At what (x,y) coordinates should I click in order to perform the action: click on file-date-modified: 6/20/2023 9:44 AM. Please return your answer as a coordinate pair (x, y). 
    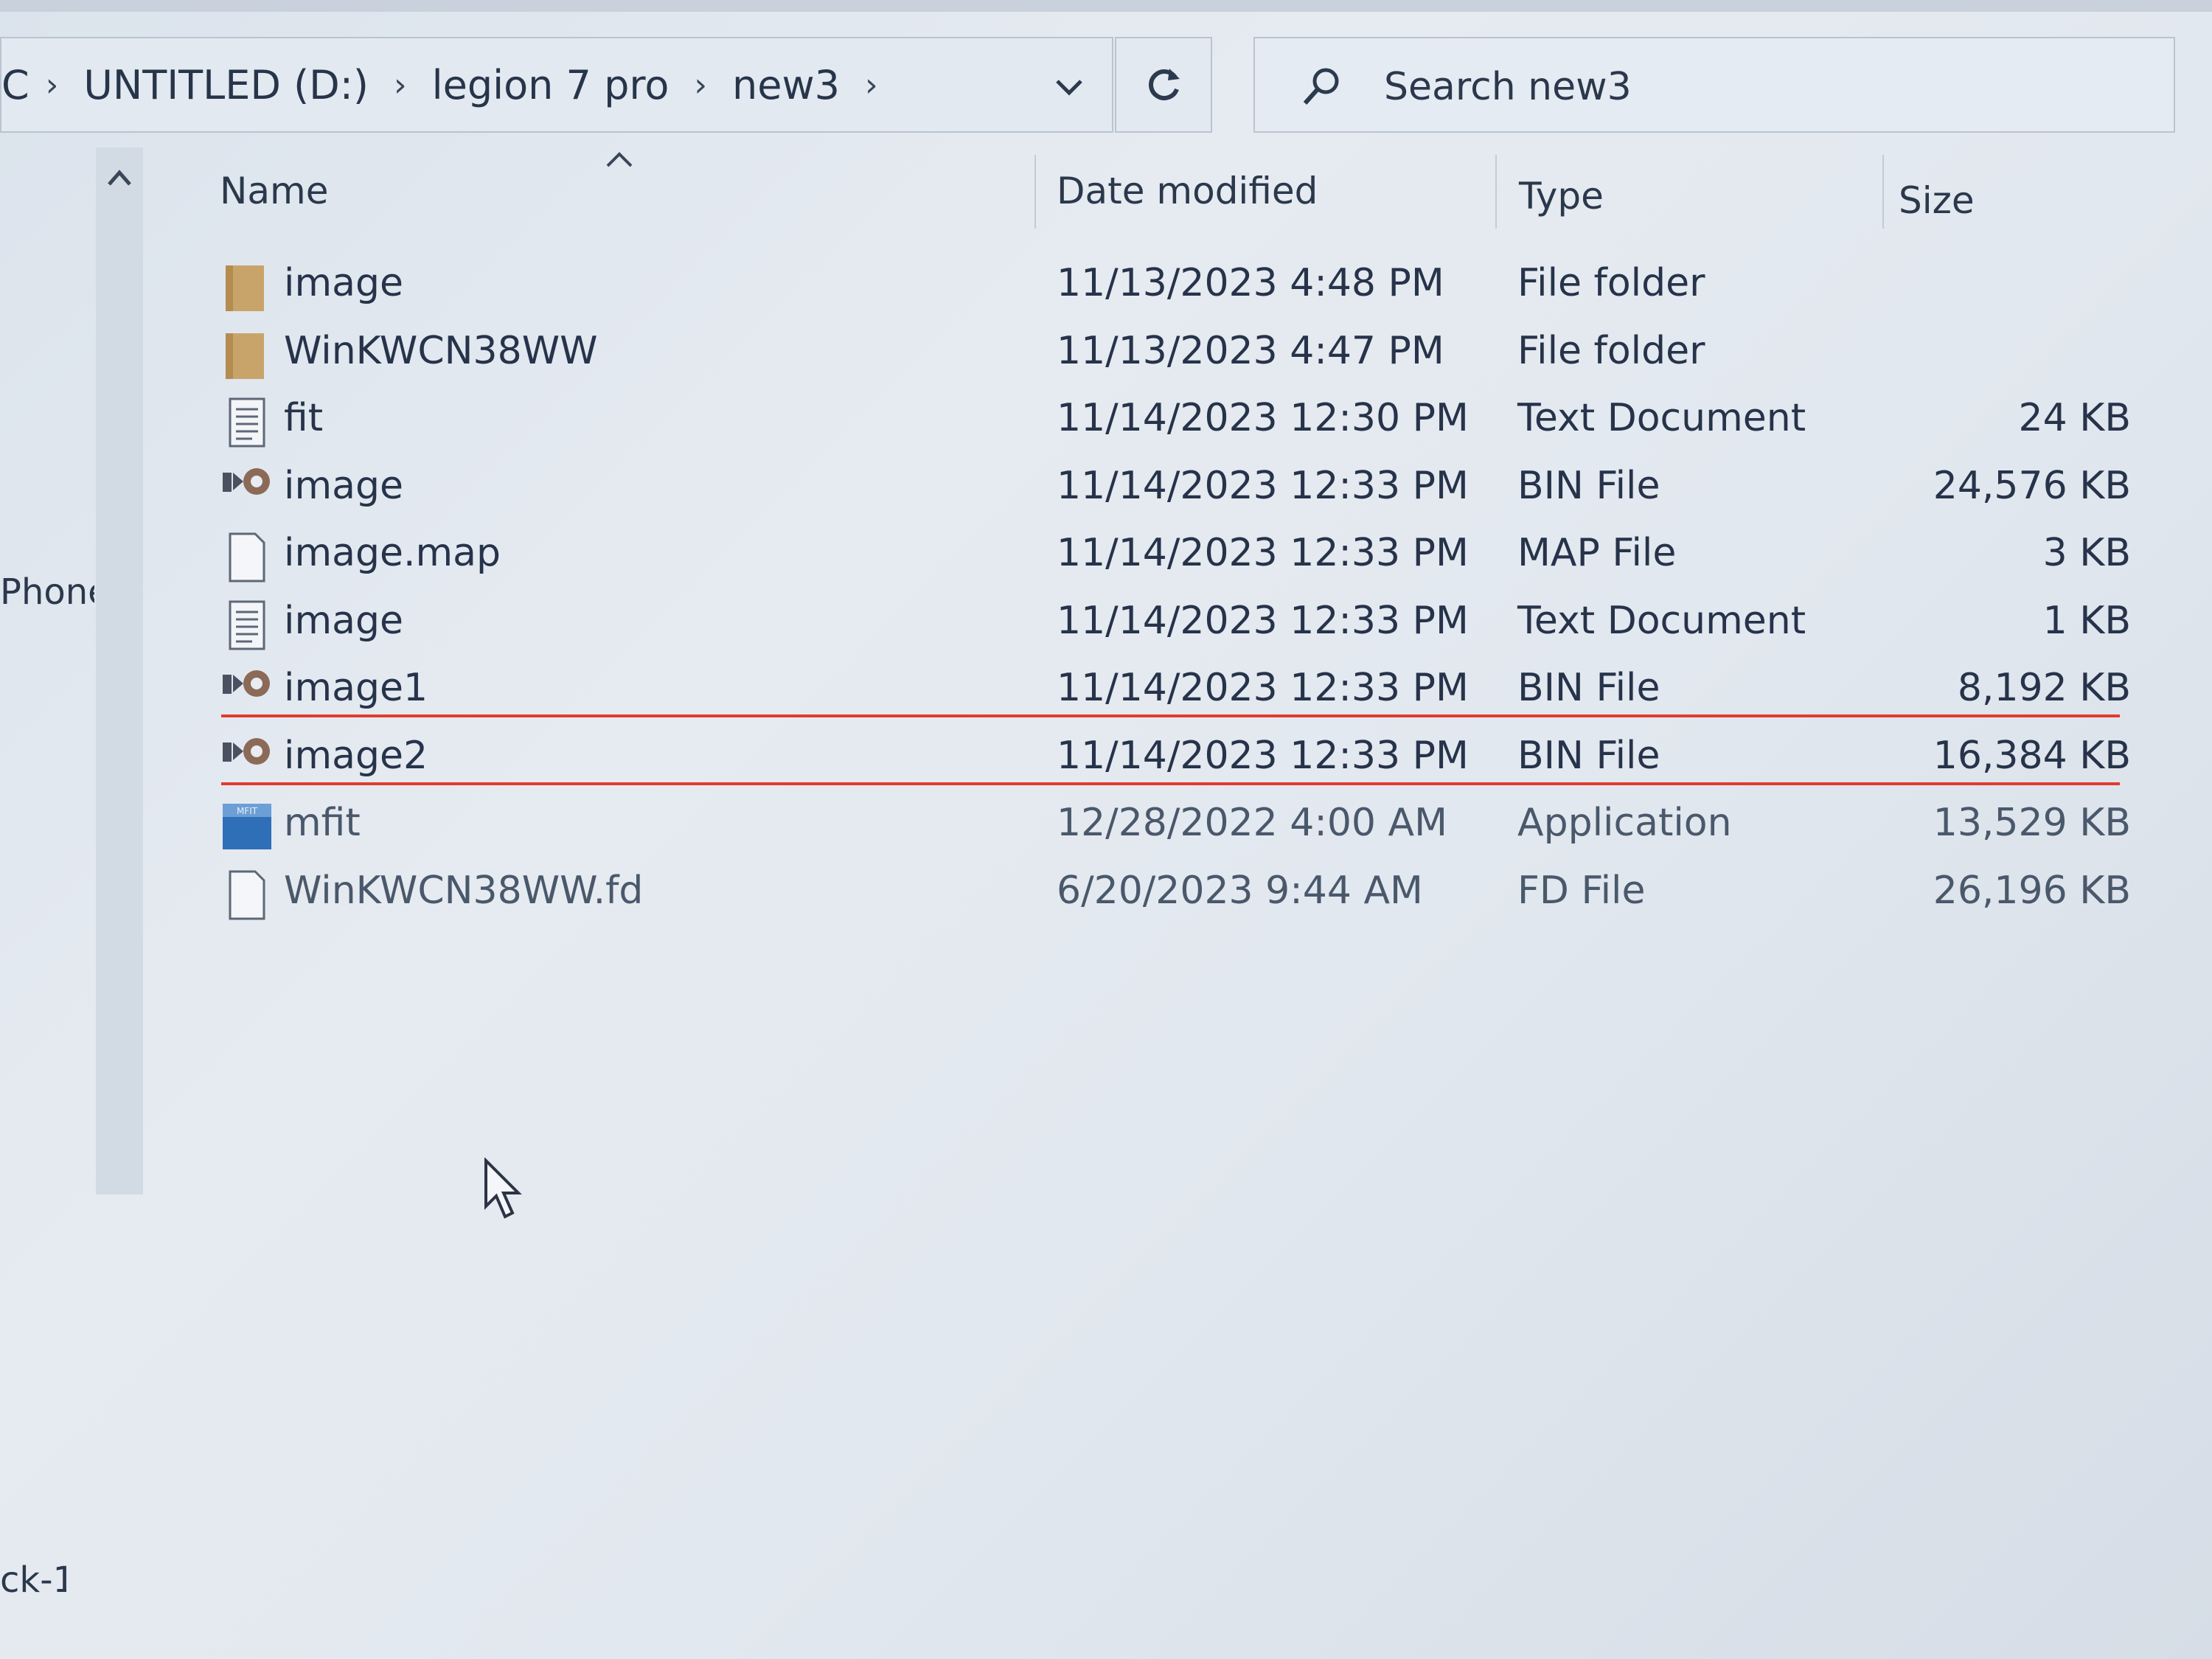
    Looking at the image, I should click on (1240, 891).